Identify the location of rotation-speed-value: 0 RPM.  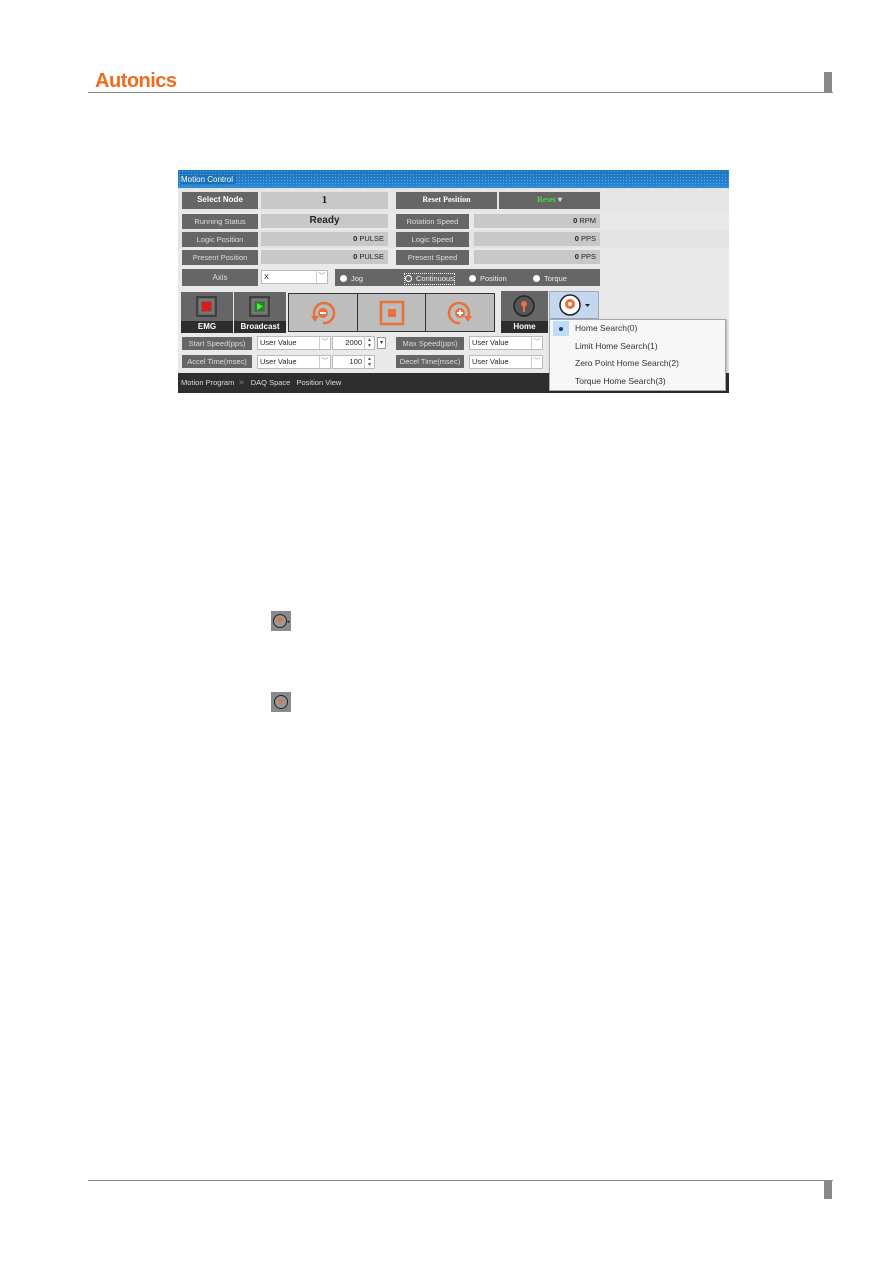
(537, 221).